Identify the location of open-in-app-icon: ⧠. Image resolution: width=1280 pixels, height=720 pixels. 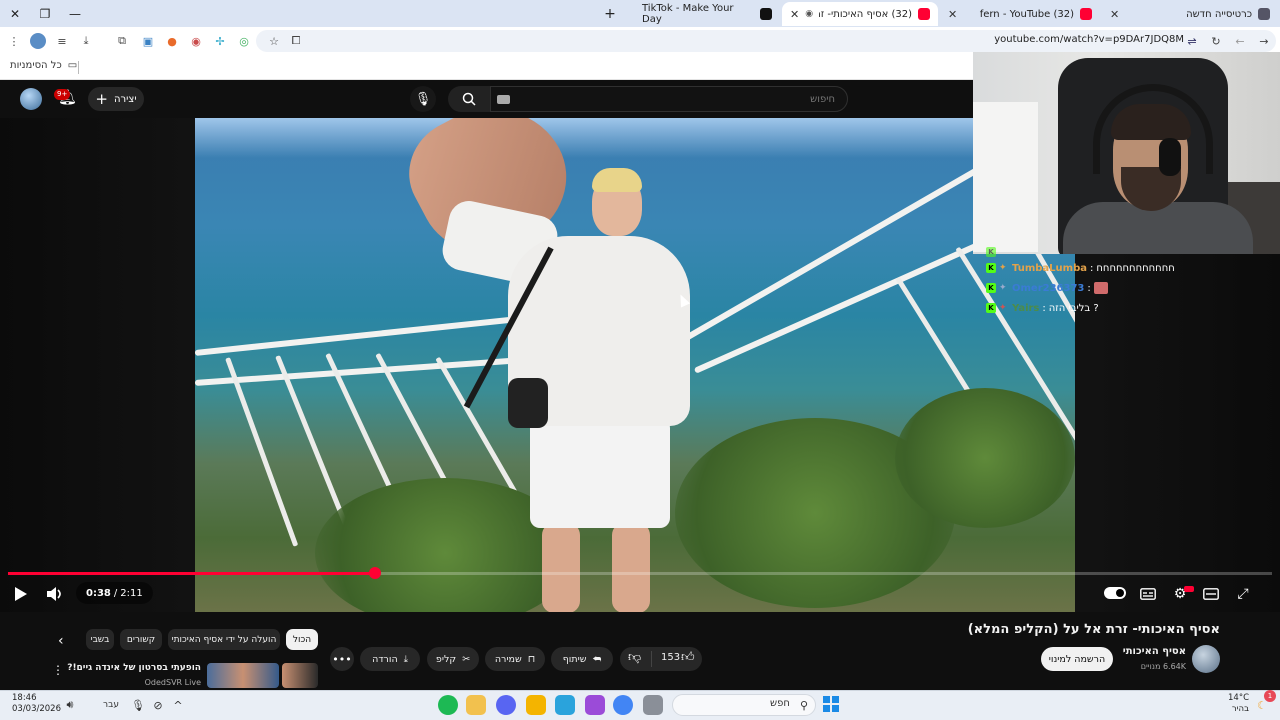
(296, 41).